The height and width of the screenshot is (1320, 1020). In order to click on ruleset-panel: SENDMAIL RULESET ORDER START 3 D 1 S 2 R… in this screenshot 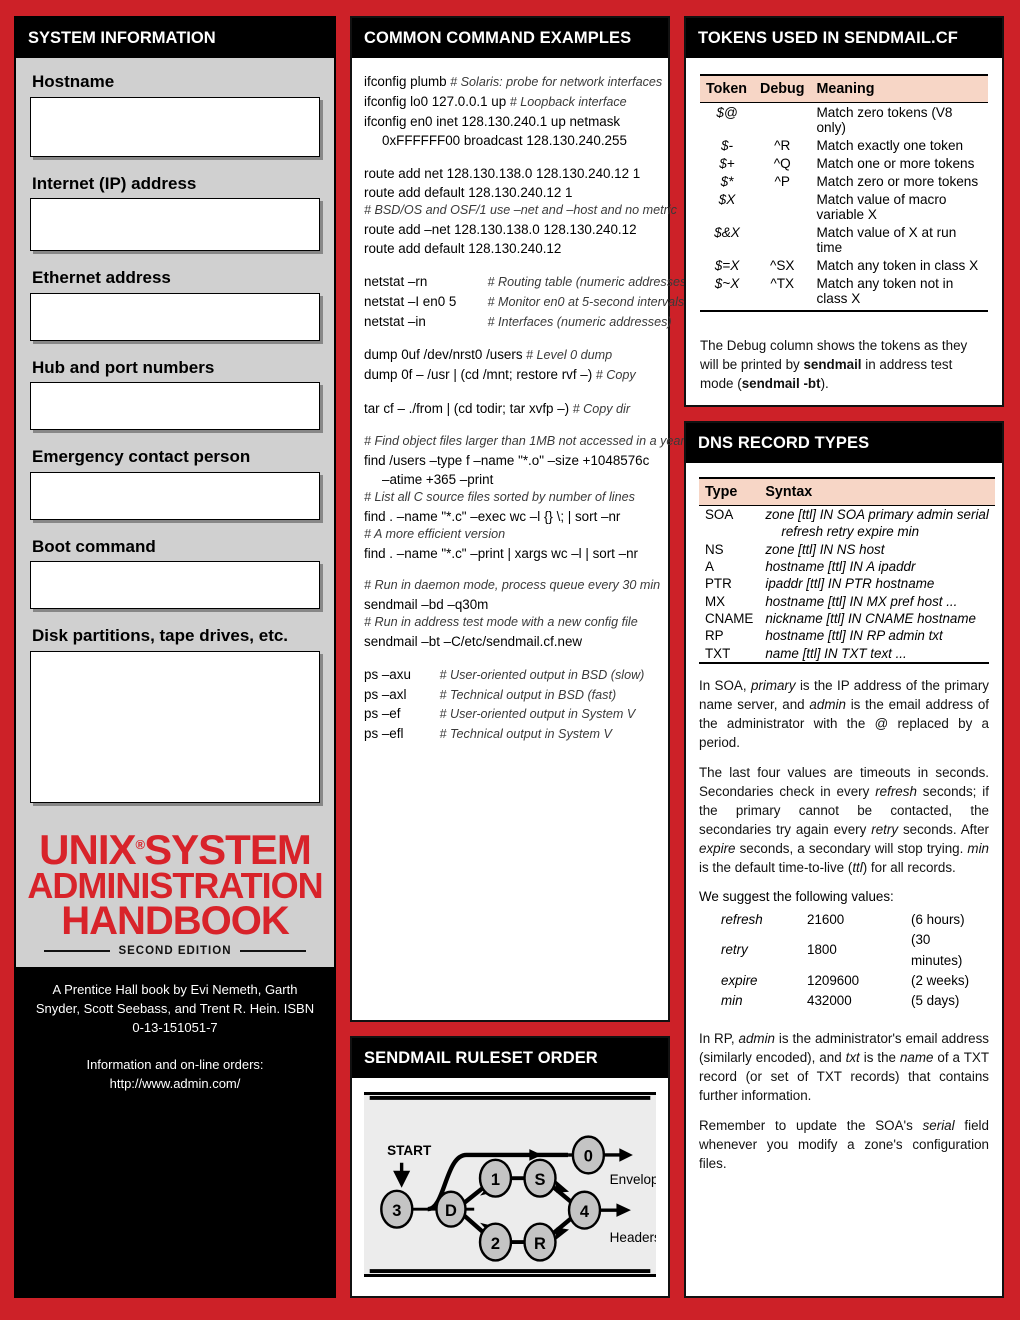, I will do `click(510, 1167)`.